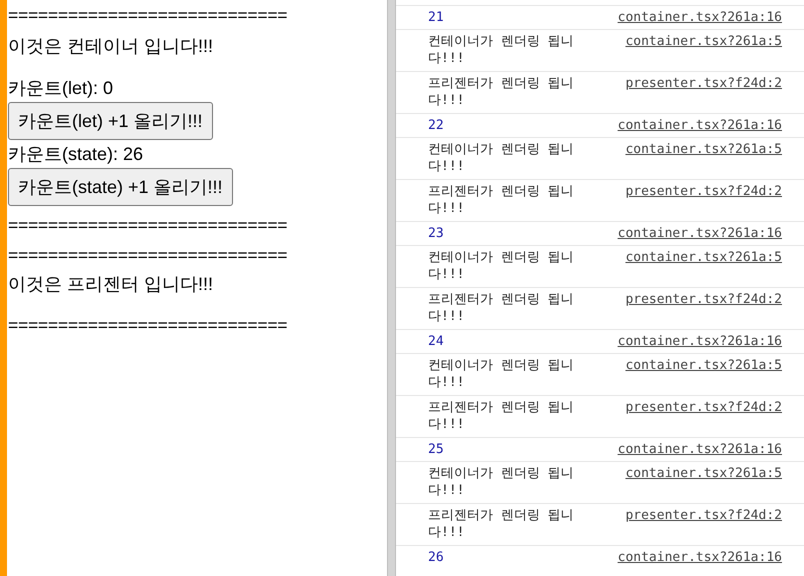 The height and width of the screenshot is (576, 804). I want to click on log-value: 21, so click(436, 17).